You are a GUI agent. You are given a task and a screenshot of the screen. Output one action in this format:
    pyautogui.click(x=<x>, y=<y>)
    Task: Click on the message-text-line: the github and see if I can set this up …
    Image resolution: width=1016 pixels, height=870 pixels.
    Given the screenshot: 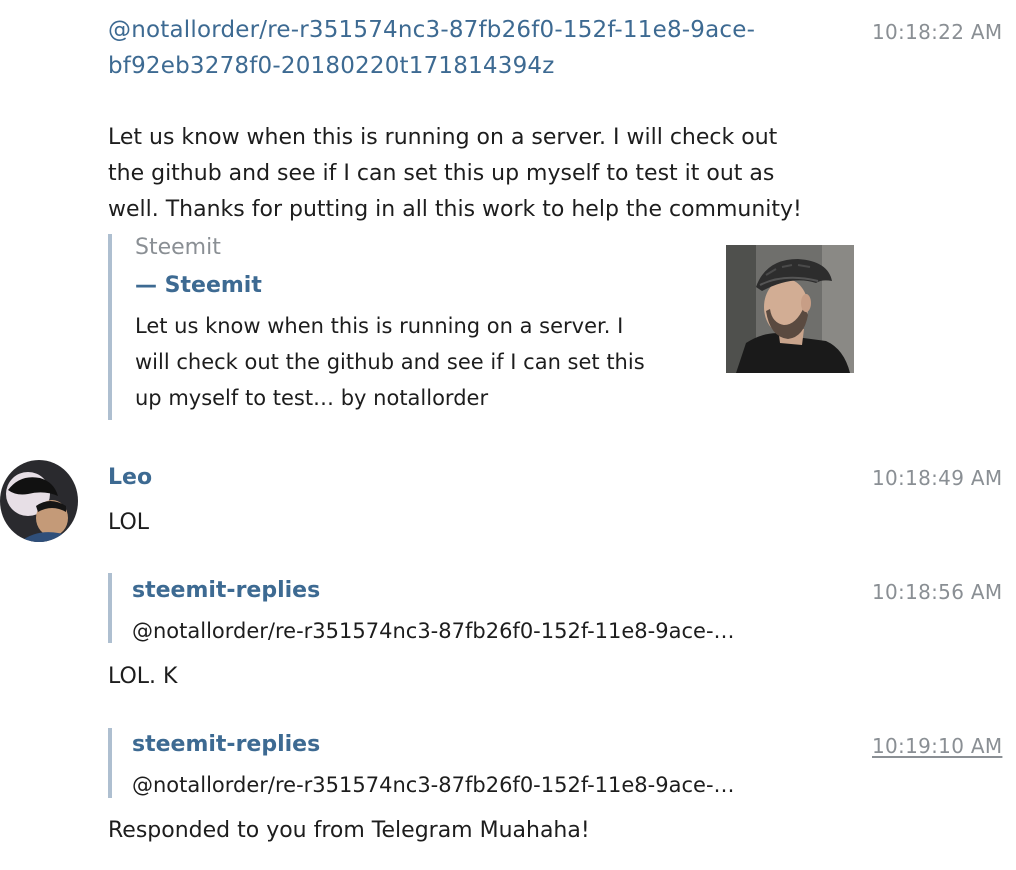 What is the action you would take?
    pyautogui.click(x=441, y=173)
    